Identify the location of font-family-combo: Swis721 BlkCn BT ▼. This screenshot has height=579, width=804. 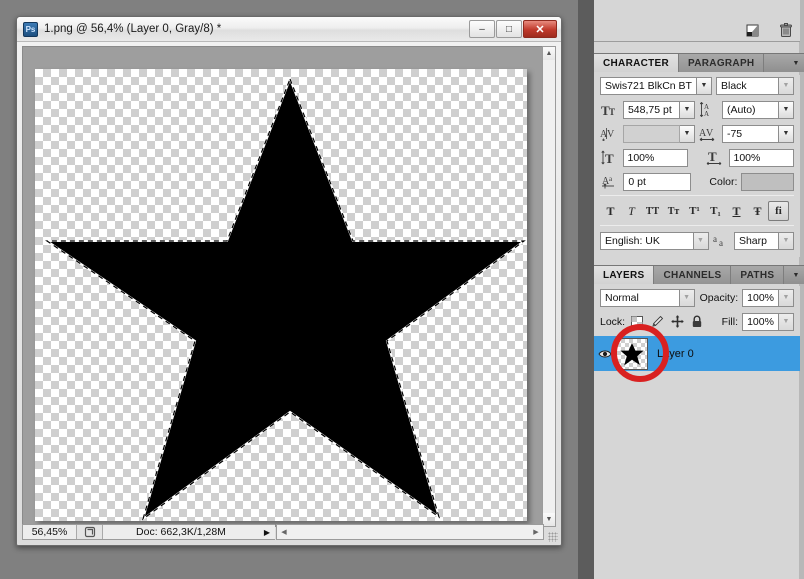
(656, 85).